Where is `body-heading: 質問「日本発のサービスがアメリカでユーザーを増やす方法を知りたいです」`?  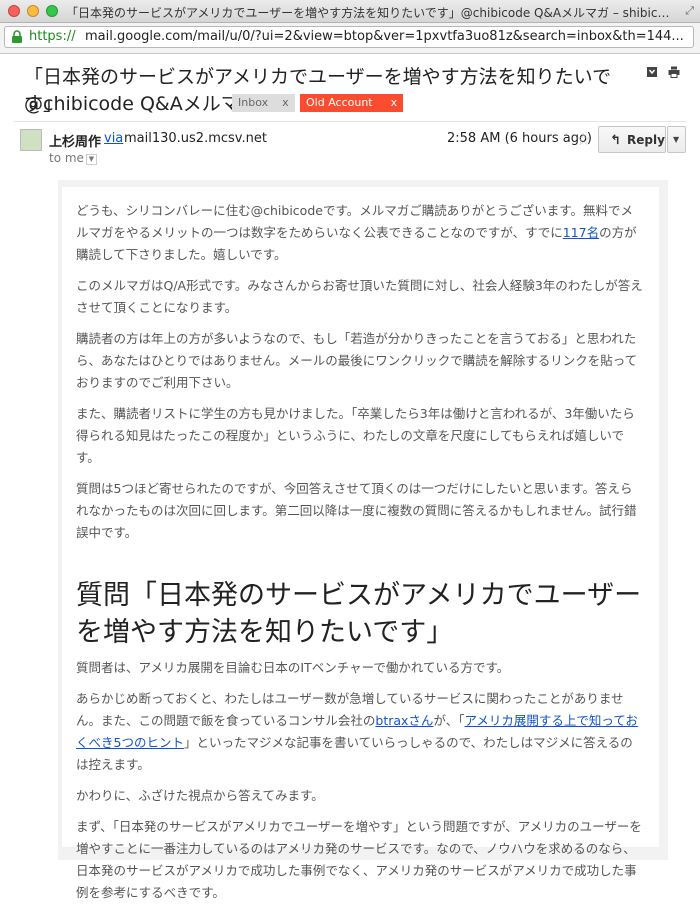
body-heading: 質問「日本発のサービスがアメリカでユーザーを増やす方法を知りたいです」 is located at coordinates (359, 614).